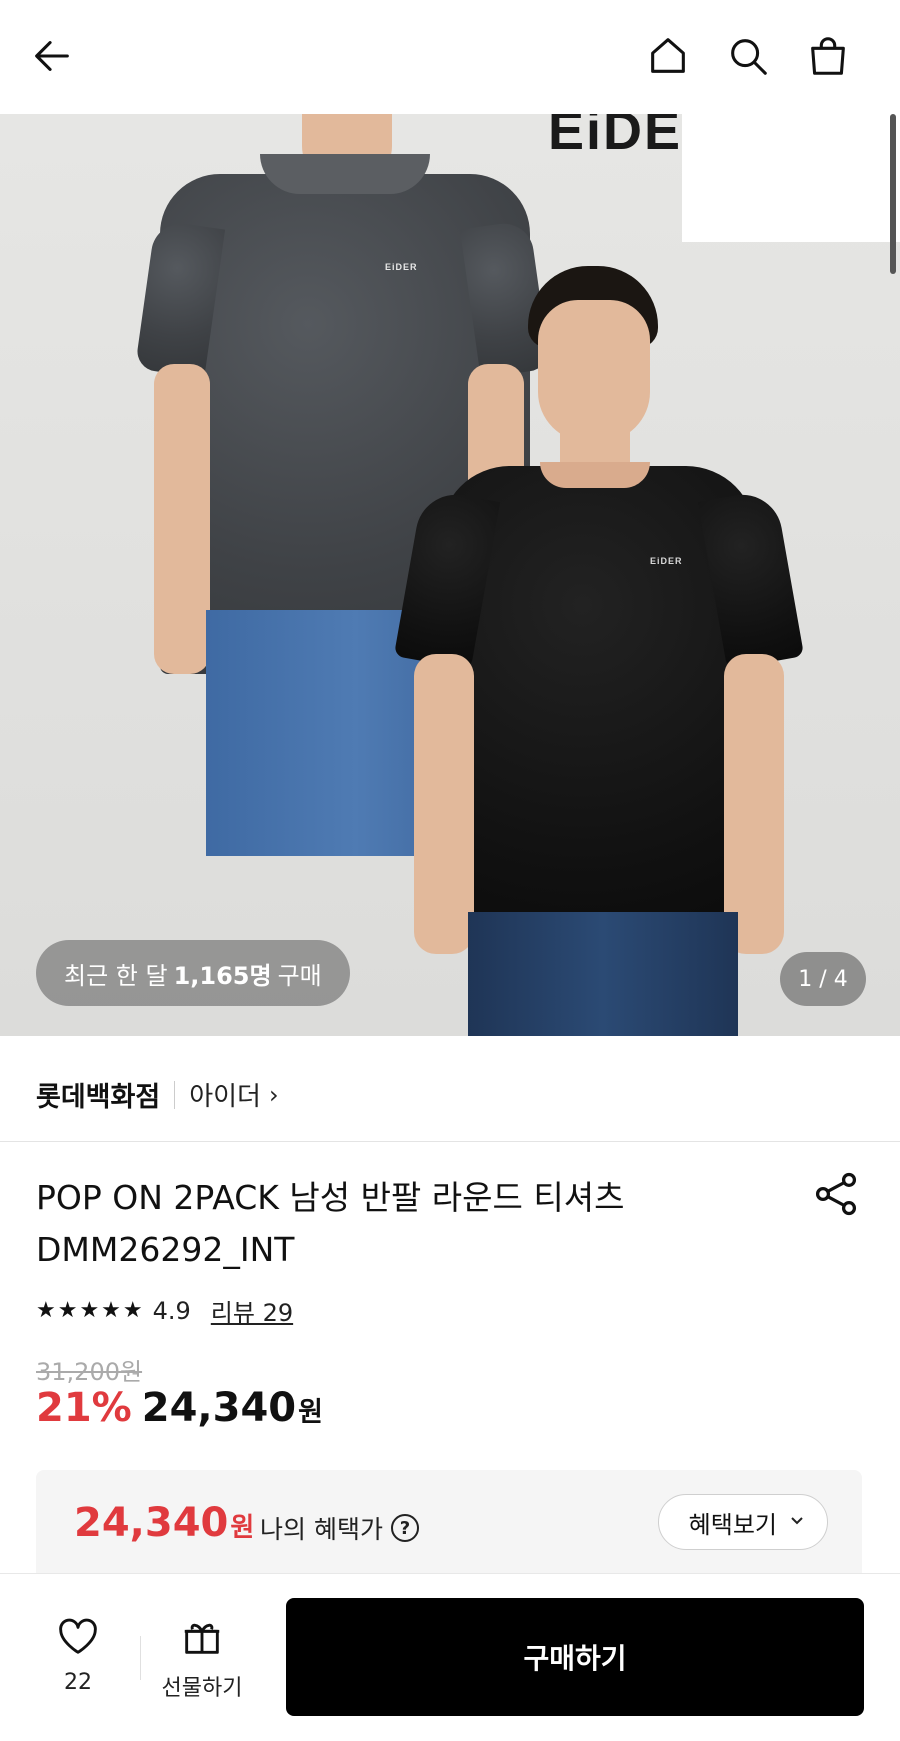  What do you see at coordinates (78, 1636) in the screenshot?
I see `heart-icon` at bounding box center [78, 1636].